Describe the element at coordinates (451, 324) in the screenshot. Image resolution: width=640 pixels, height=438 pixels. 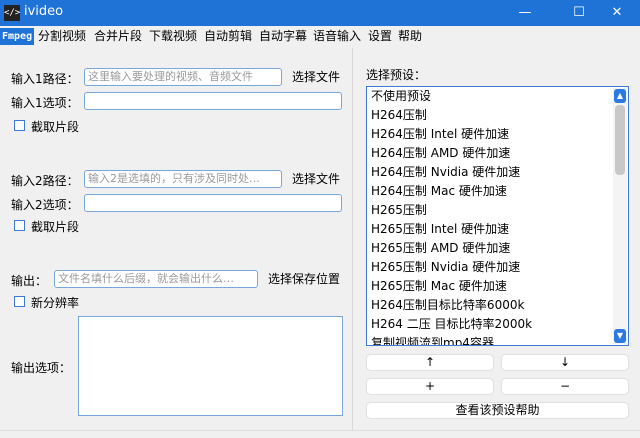
I see `list-item: H264 二压 目标比特率2000k` at that location.